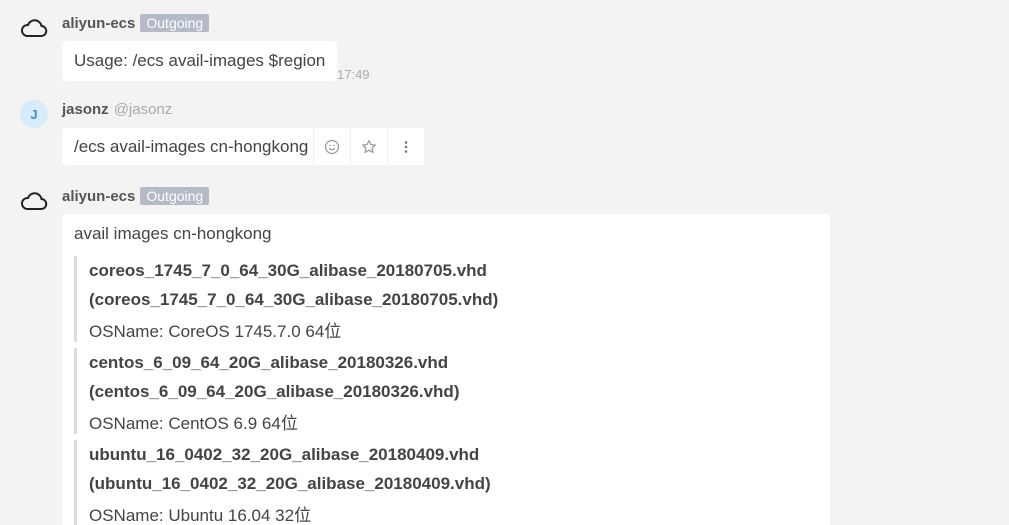  I want to click on message-text: /ecs avail-images cn-hongkong, so click(191, 146).